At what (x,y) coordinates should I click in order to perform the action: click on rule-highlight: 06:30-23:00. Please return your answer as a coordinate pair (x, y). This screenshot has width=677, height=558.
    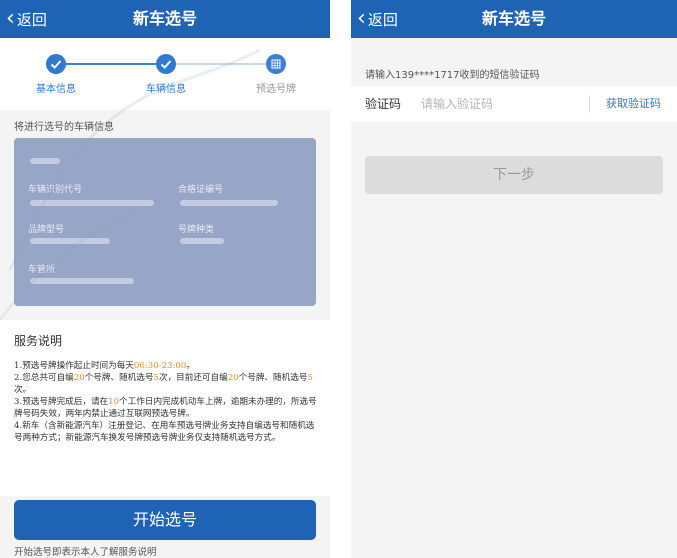
    Looking at the image, I should click on (160, 366).